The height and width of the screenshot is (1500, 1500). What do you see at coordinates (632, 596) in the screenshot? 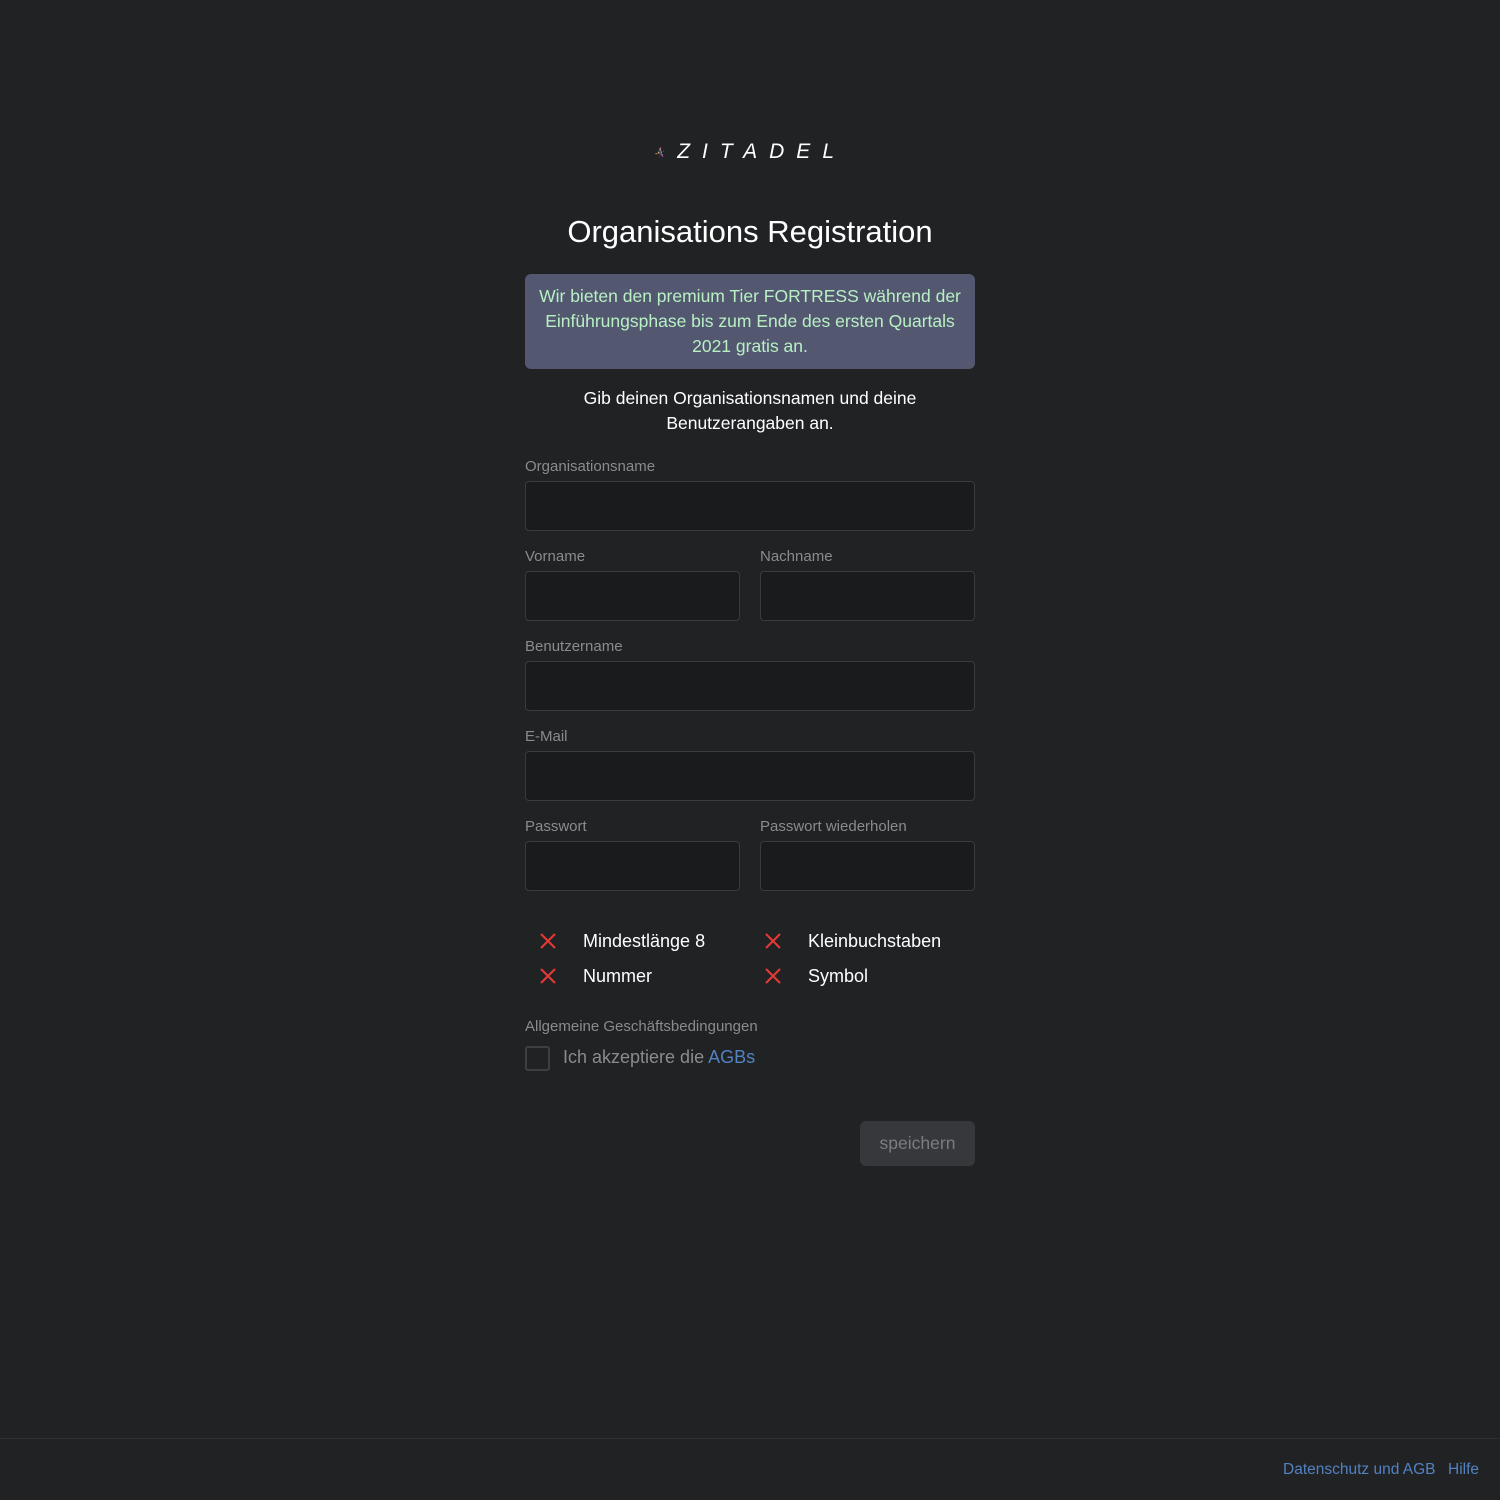
I see `first-name-input` at bounding box center [632, 596].